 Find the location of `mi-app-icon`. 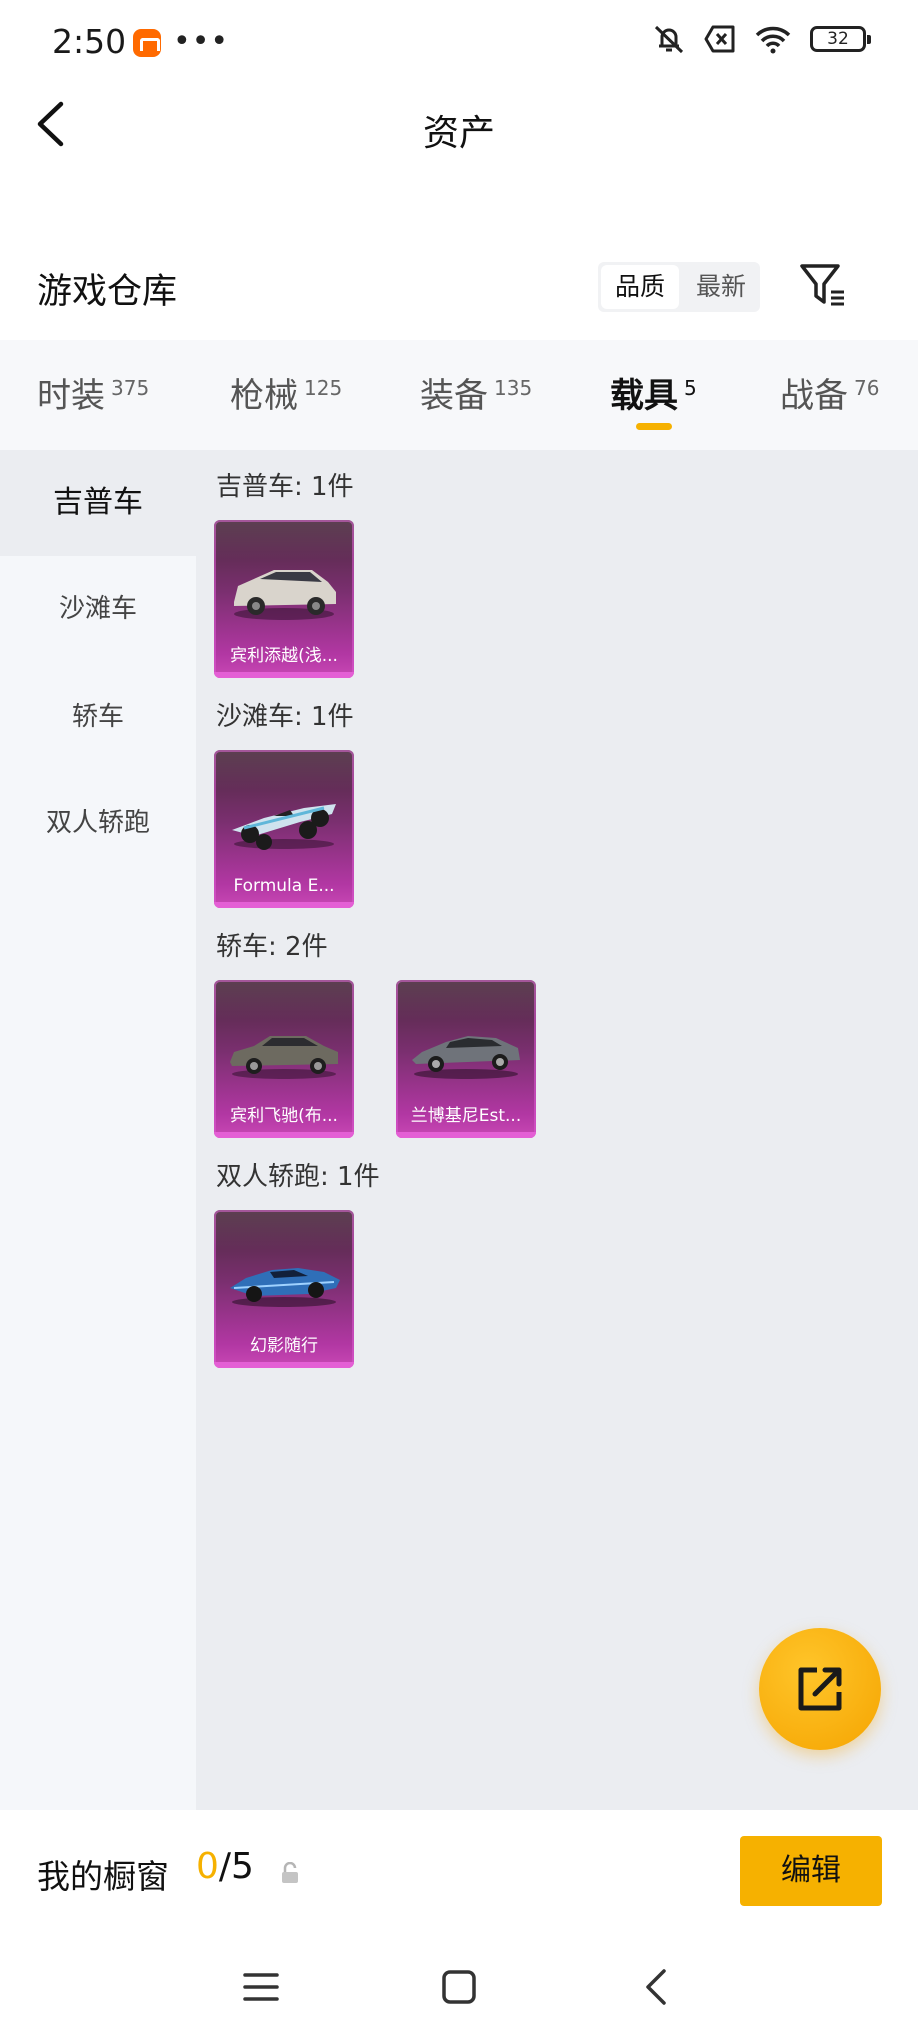

mi-app-icon is located at coordinates (147, 43).